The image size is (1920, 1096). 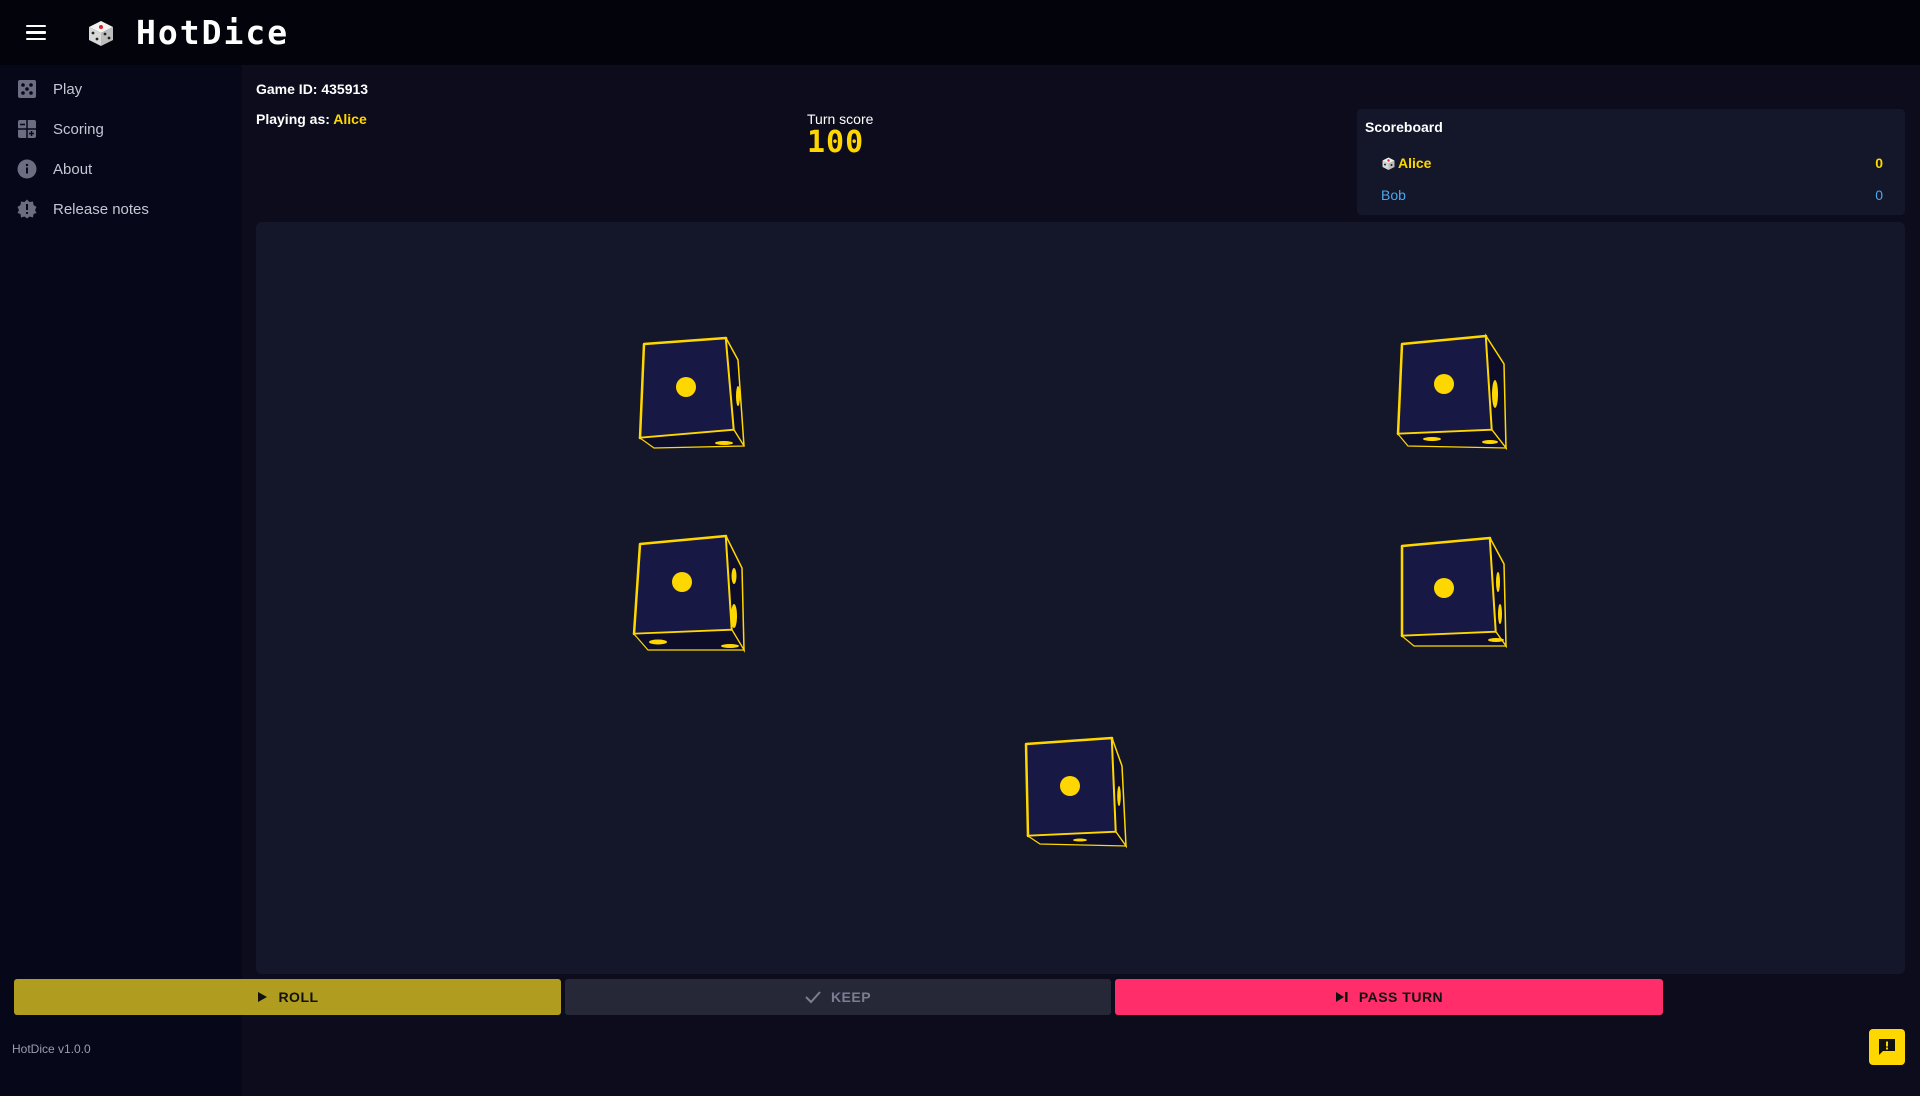 What do you see at coordinates (36, 33) in the screenshot?
I see `menu-icon` at bounding box center [36, 33].